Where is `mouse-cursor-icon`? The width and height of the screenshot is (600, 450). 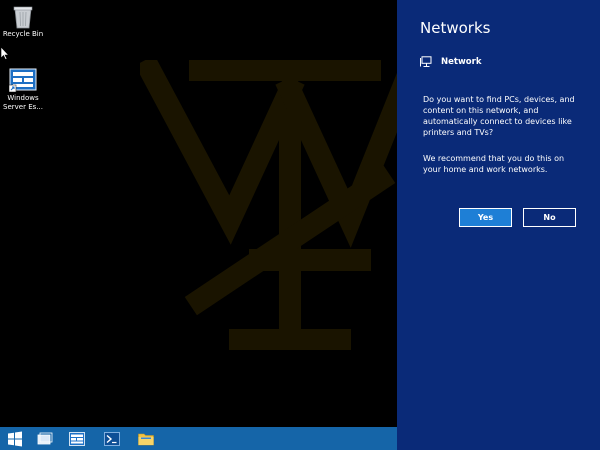 mouse-cursor-icon is located at coordinates (5, 53).